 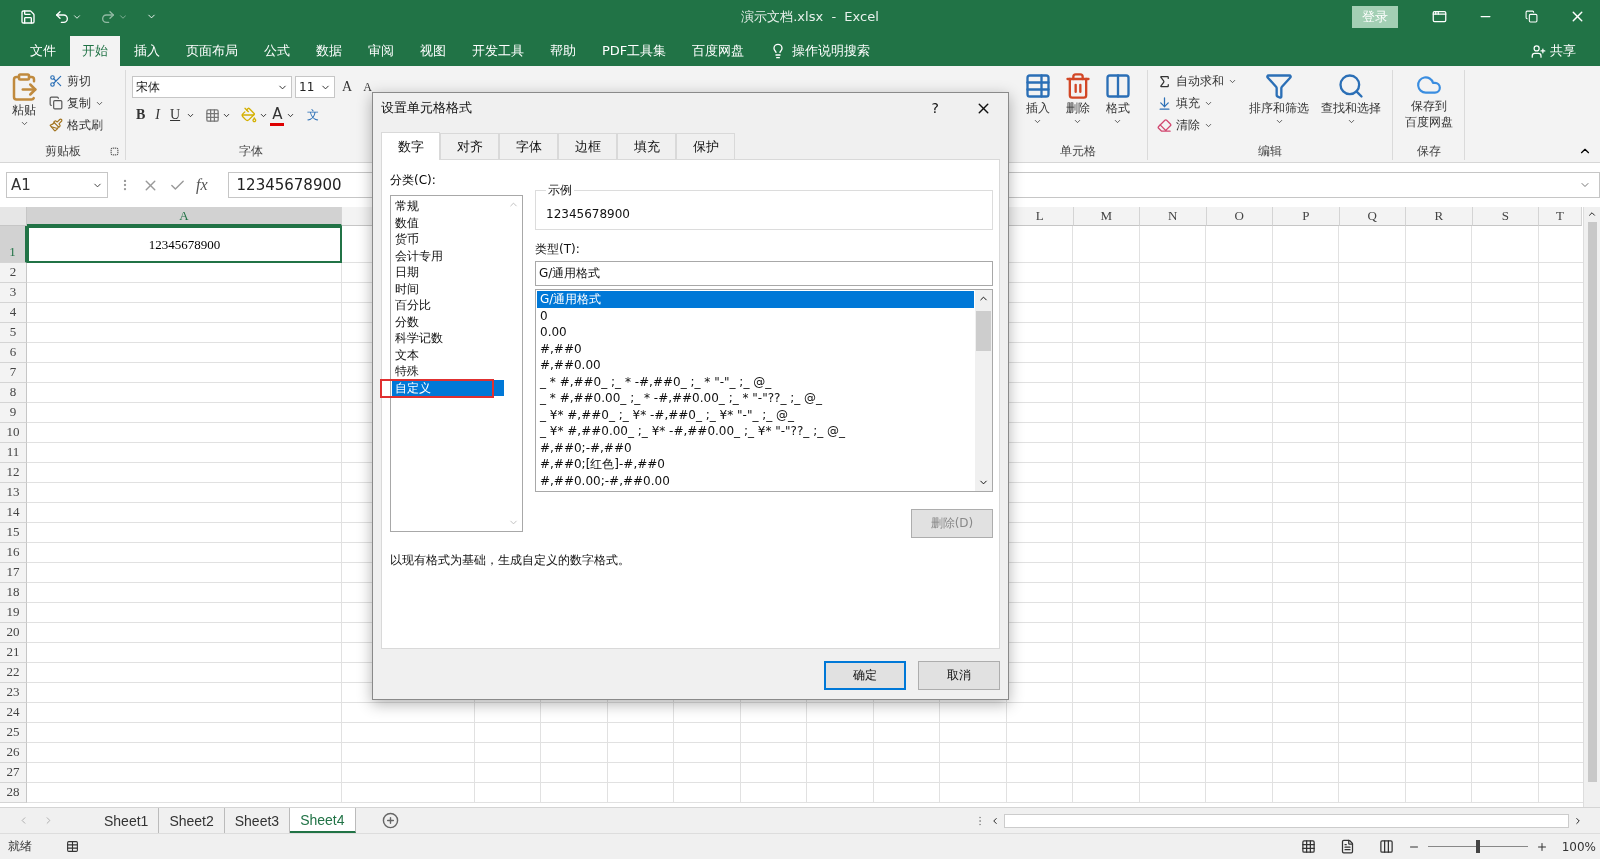 What do you see at coordinates (1579, 846) in the screenshot?
I see `zoom-level: 100%` at bounding box center [1579, 846].